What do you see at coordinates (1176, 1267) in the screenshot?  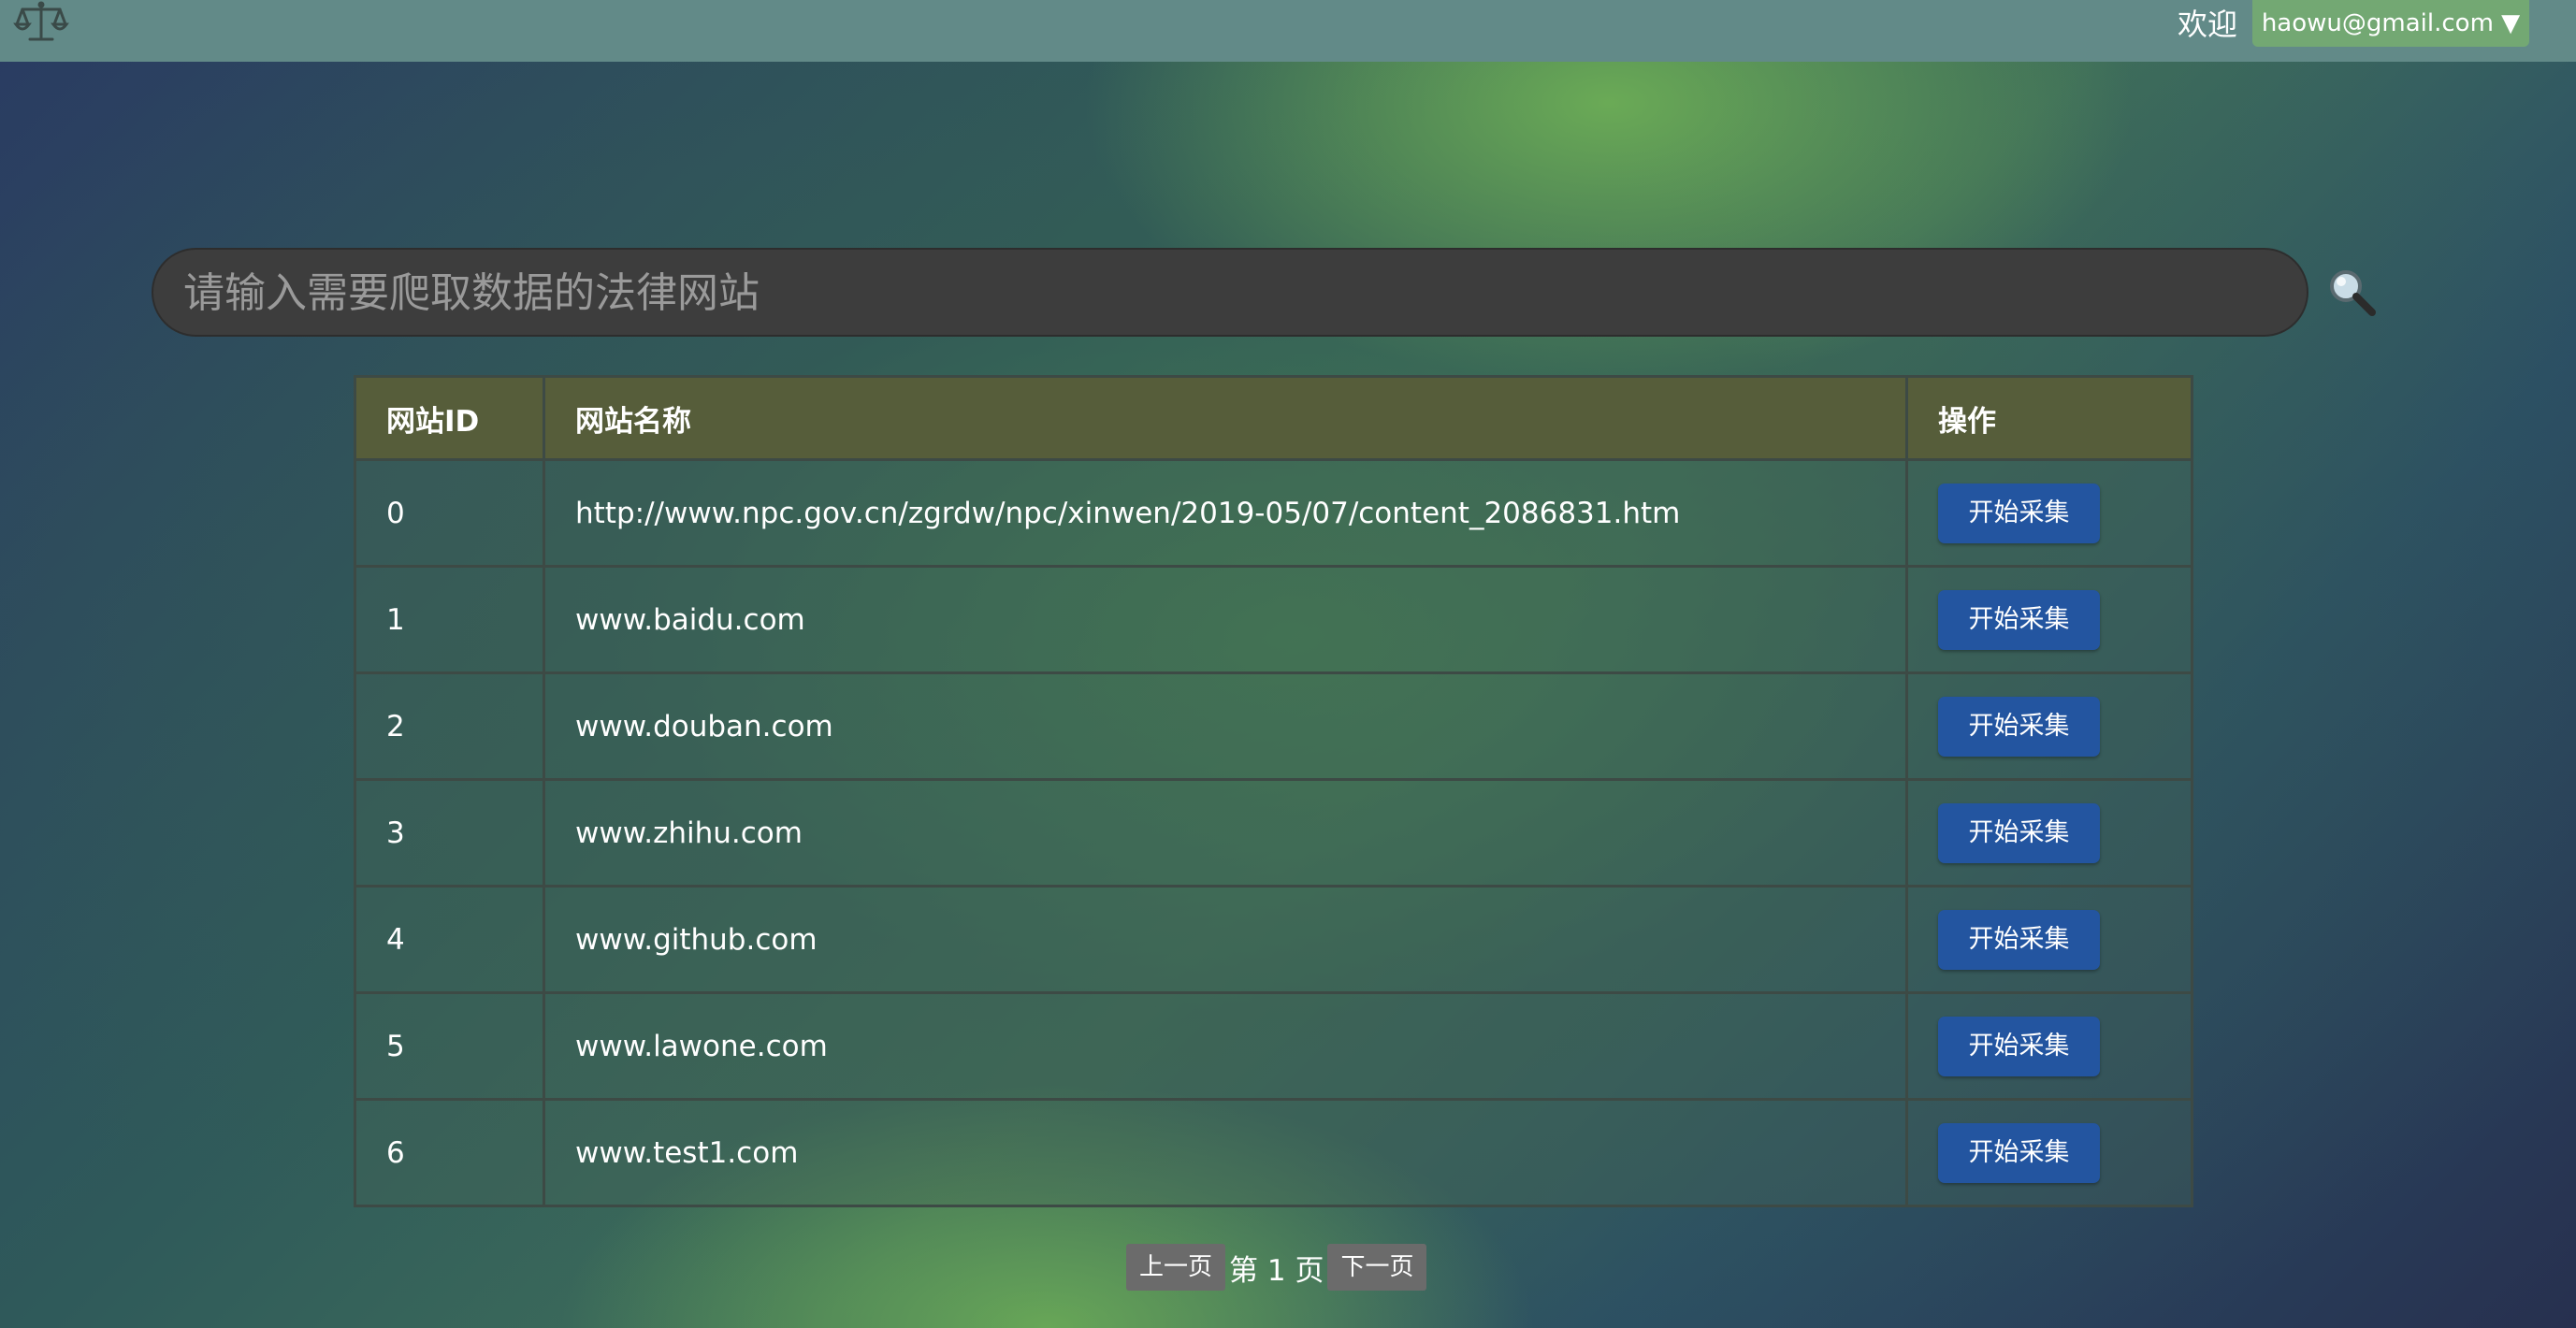 I see `prev-page-button: 上一页` at bounding box center [1176, 1267].